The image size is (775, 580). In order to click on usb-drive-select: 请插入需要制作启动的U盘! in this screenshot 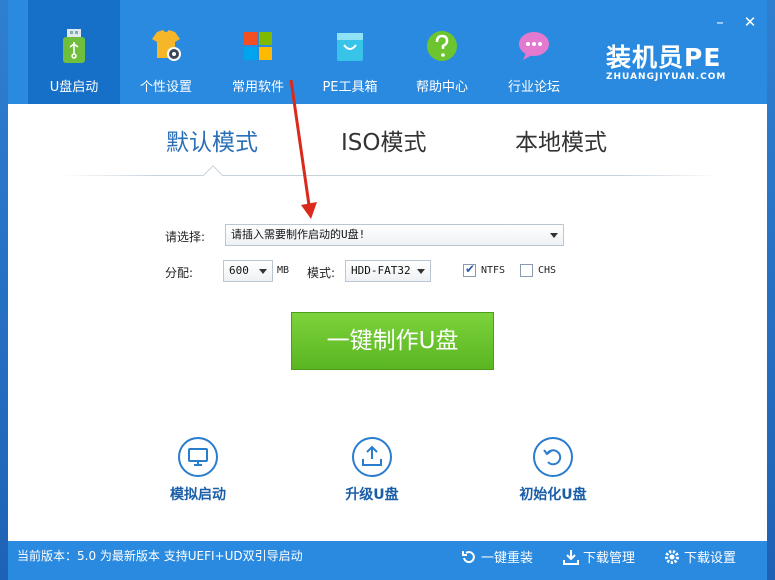, I will do `click(394, 235)`.